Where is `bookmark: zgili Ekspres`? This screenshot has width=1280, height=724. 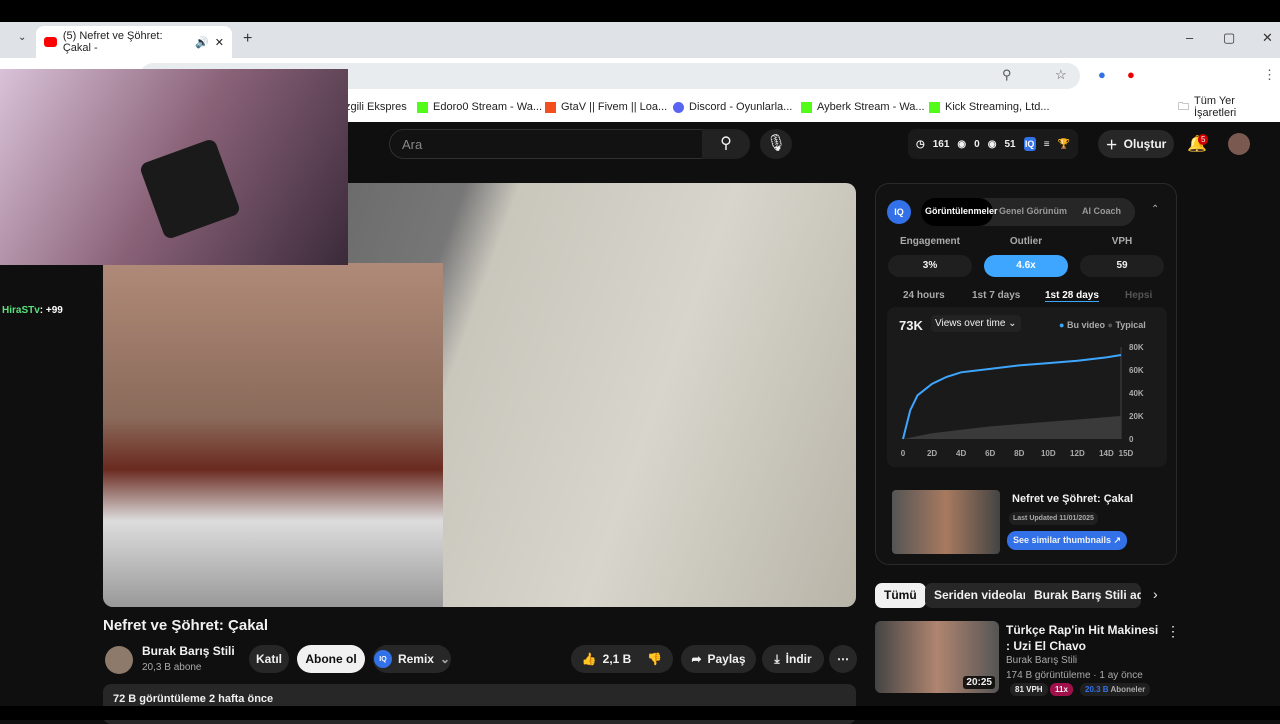 bookmark: zgili Ekspres is located at coordinates (376, 107).